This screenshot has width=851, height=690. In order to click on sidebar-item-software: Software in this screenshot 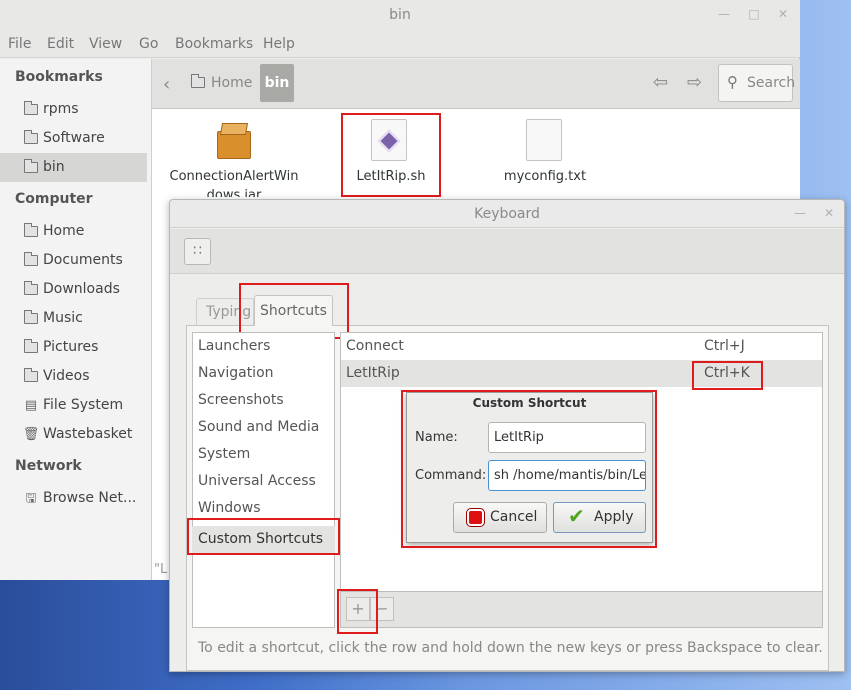, I will do `click(73, 138)`.